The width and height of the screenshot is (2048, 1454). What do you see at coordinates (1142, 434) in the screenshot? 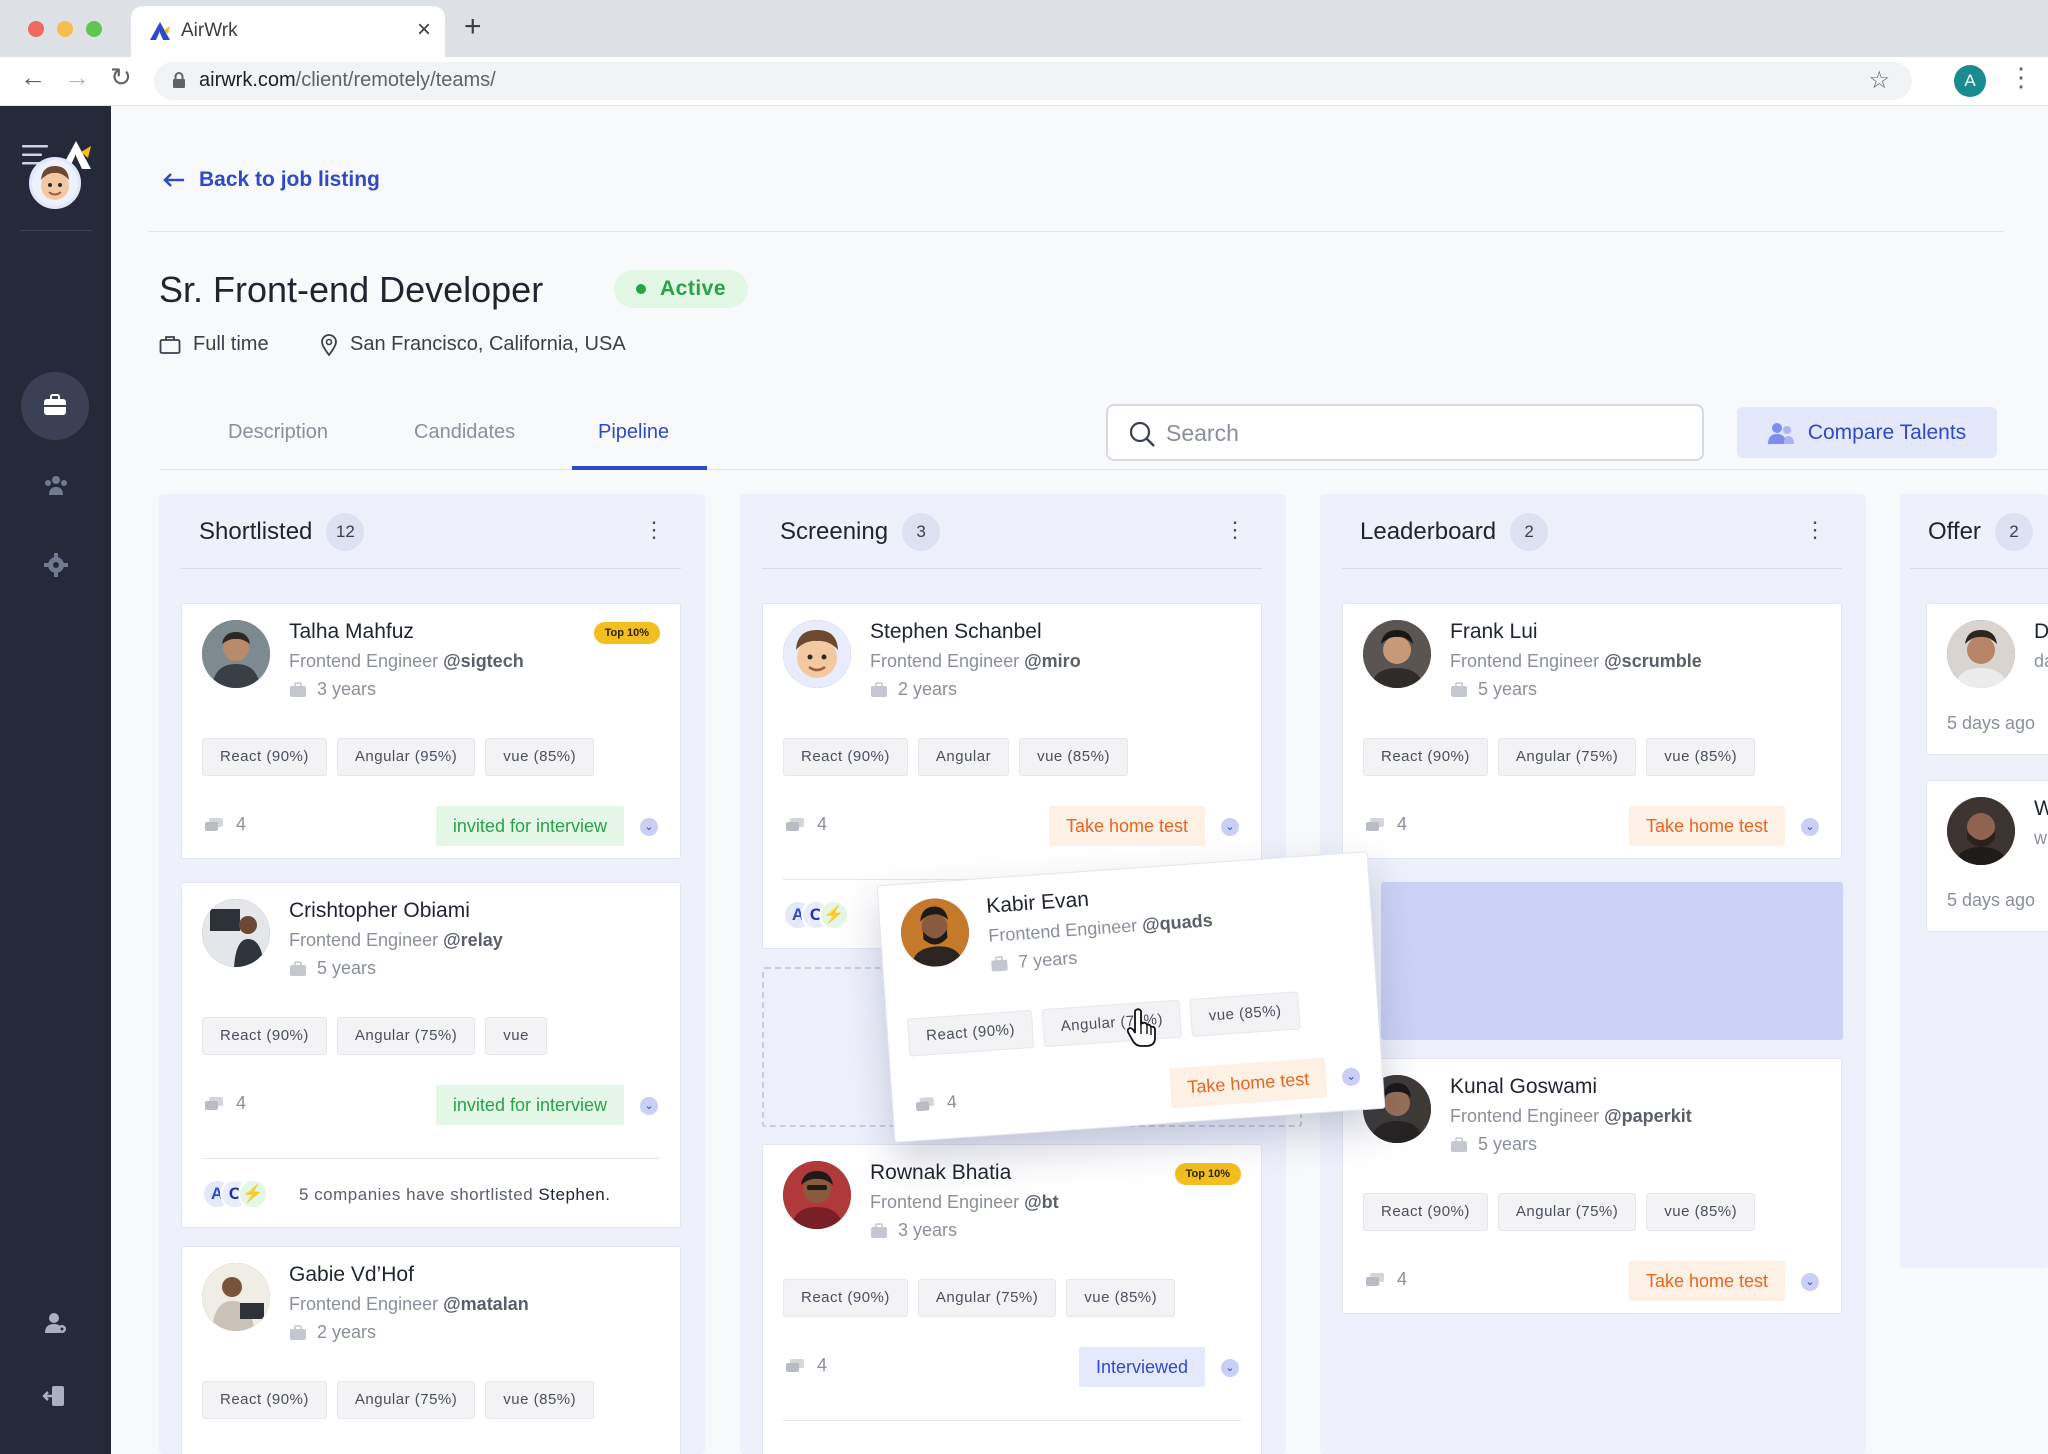
I see `search-icon` at bounding box center [1142, 434].